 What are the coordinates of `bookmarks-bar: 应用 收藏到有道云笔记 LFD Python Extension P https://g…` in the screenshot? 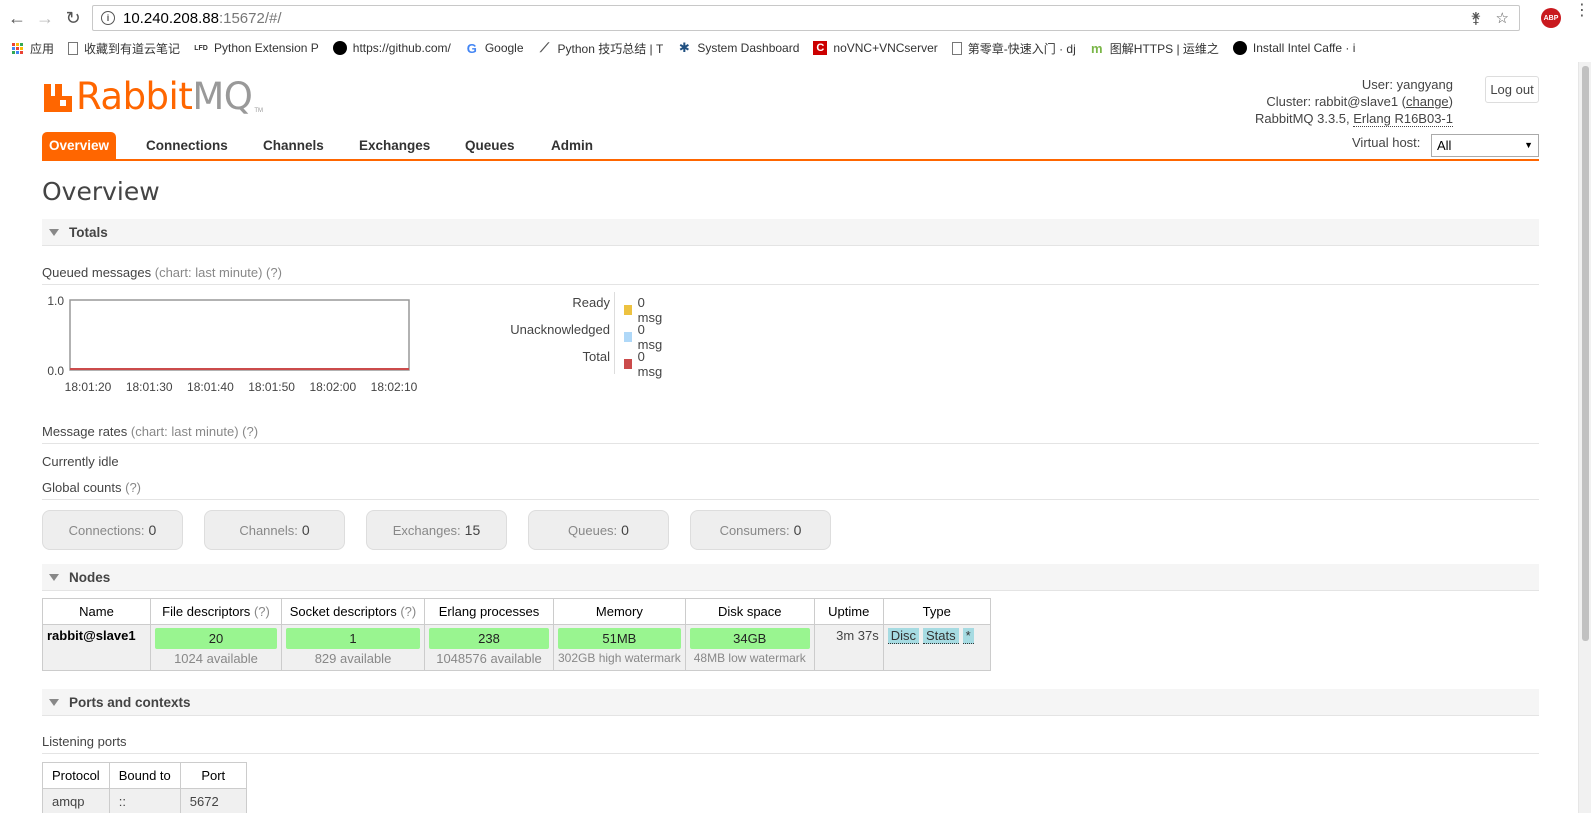 It's located at (795, 48).